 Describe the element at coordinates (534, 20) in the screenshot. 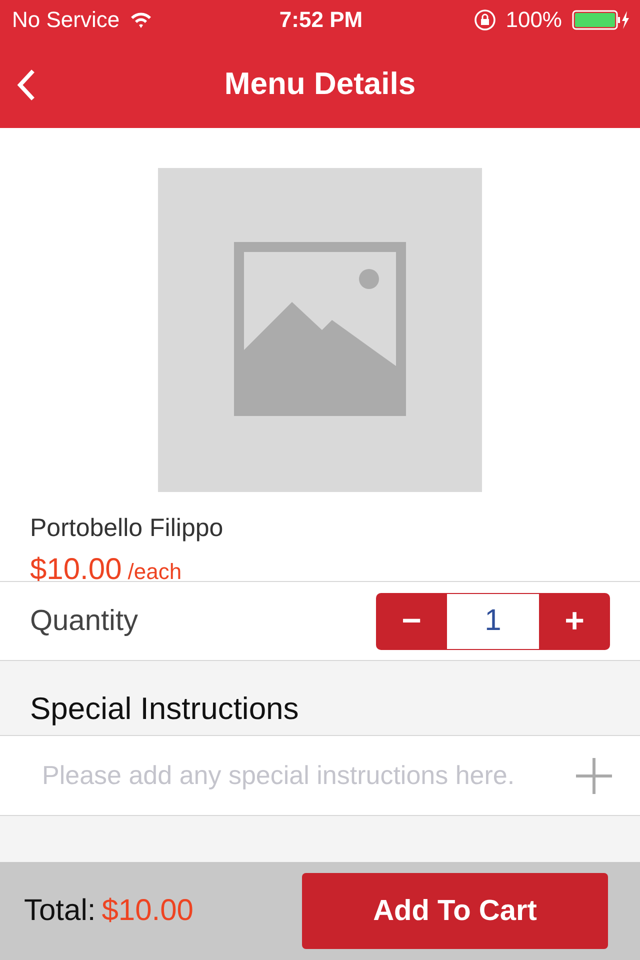

I see `battery-percent: 100%` at that location.